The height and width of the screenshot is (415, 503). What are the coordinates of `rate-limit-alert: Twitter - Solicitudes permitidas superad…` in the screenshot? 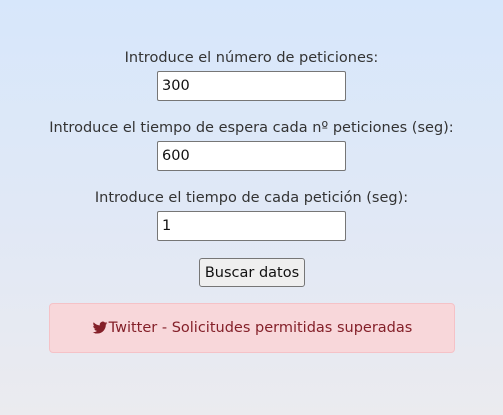 It's located at (252, 328).